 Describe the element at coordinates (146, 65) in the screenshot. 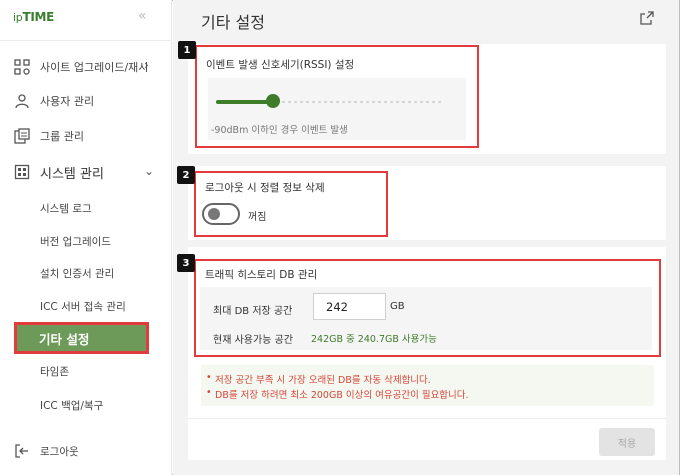

I see `chevron-right-icon: ›` at that location.